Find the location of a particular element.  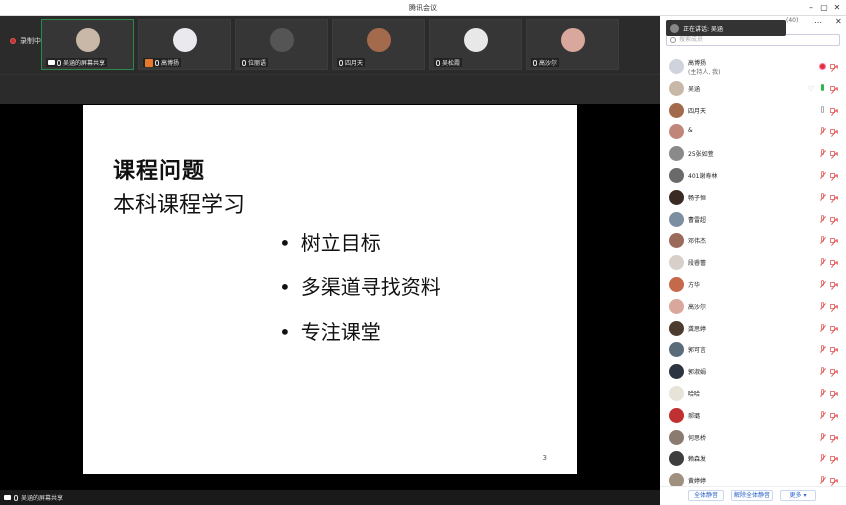

recording-indicator: 录制中 is located at coordinates (25, 41).